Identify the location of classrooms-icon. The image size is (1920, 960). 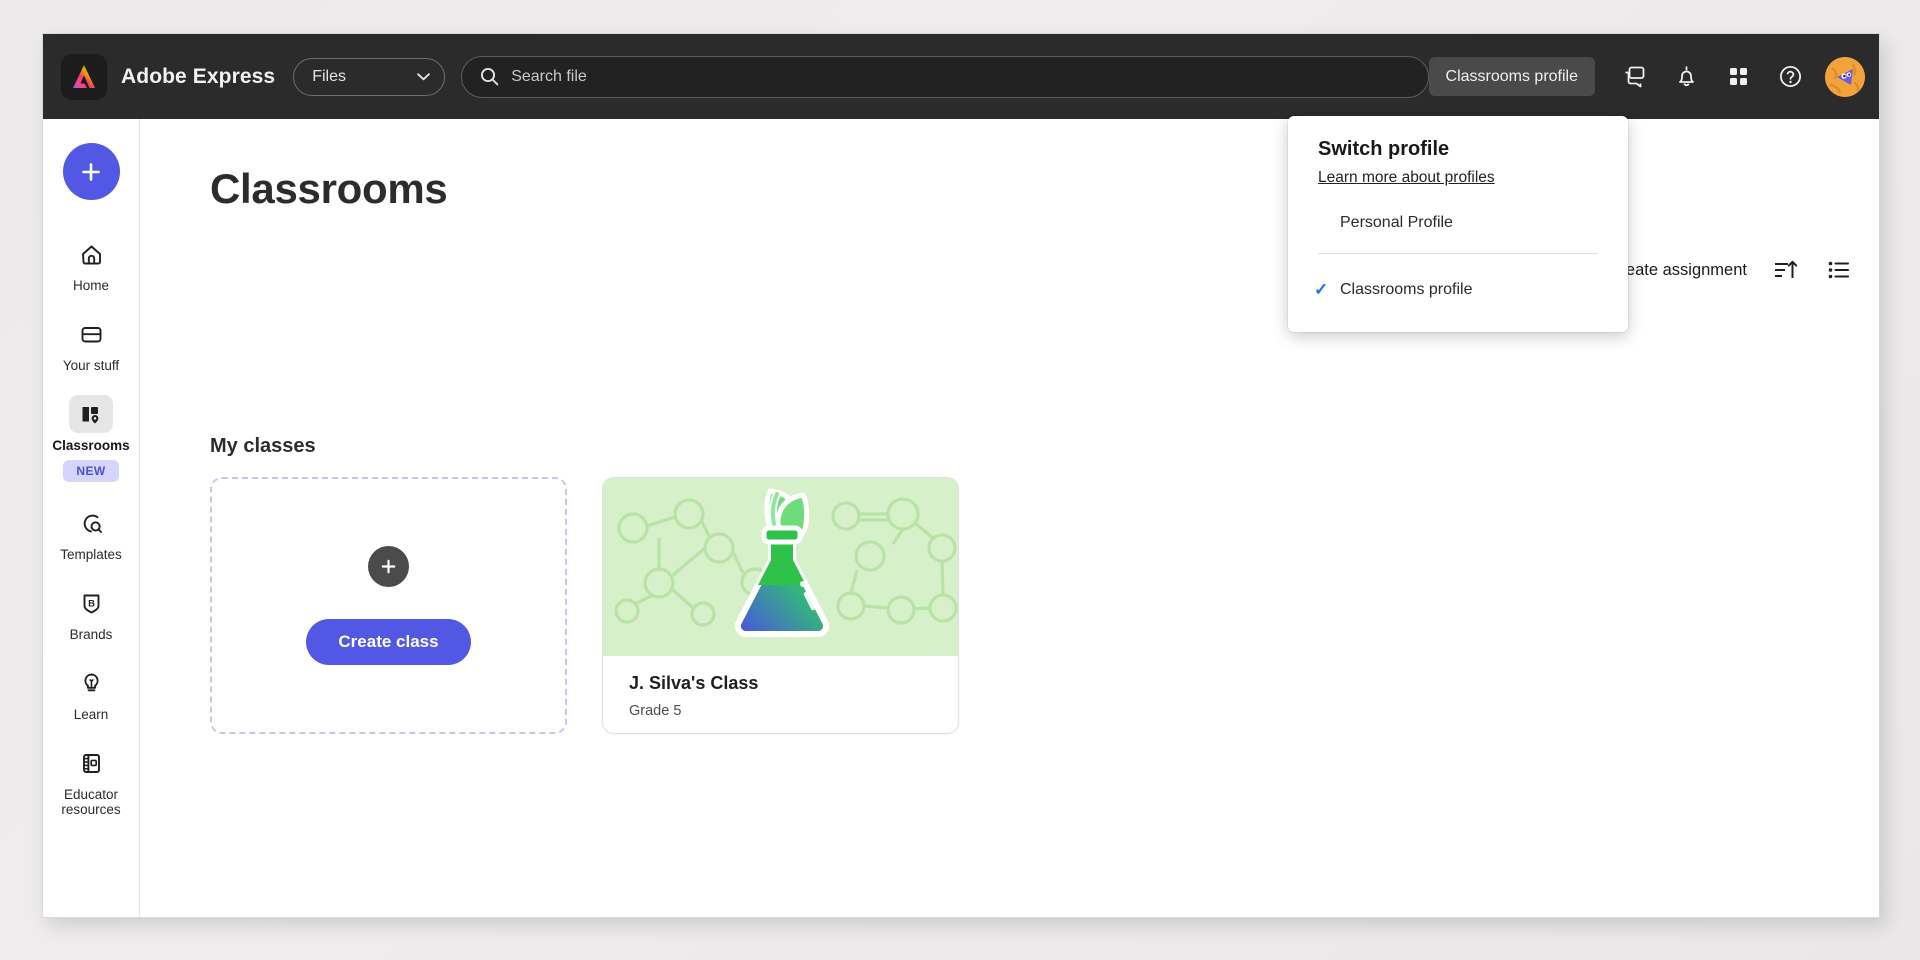
(90, 414).